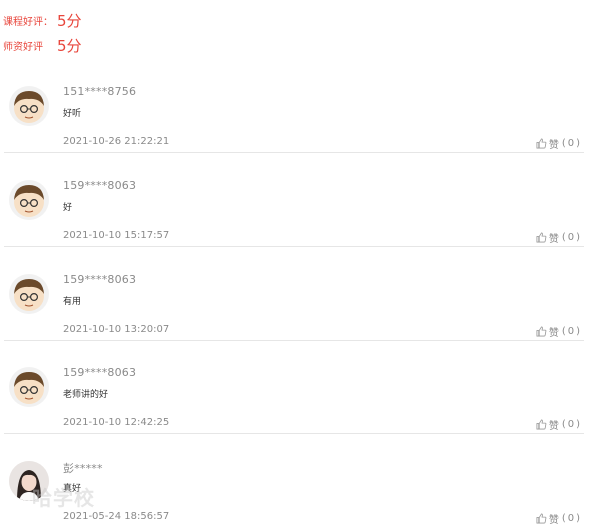  I want to click on comment-user: 彭*****, so click(83, 468).